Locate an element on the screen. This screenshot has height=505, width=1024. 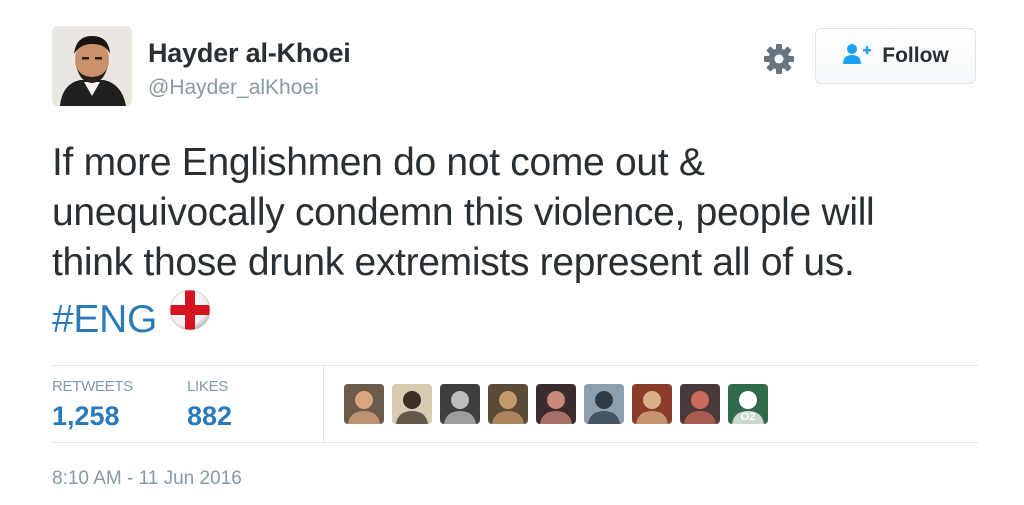
follow-label: Follow is located at coordinates (915, 55).